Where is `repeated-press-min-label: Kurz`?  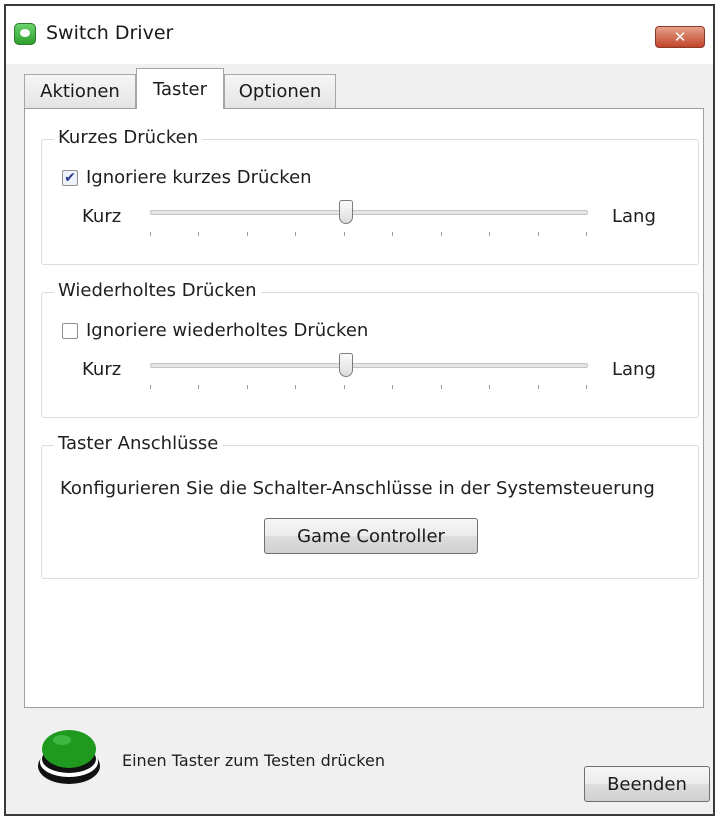 repeated-press-min-label: Kurz is located at coordinates (102, 369).